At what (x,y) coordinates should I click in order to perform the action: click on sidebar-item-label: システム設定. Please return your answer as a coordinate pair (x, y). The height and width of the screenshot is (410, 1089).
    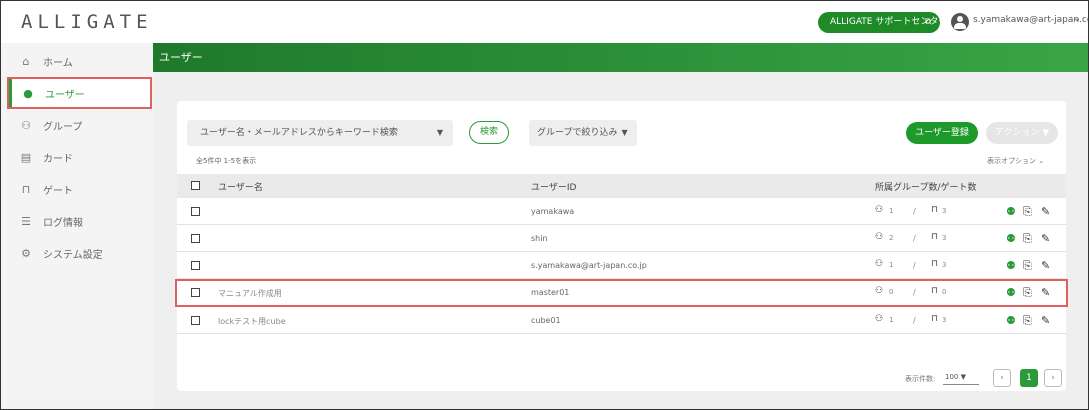
    Looking at the image, I should click on (73, 255).